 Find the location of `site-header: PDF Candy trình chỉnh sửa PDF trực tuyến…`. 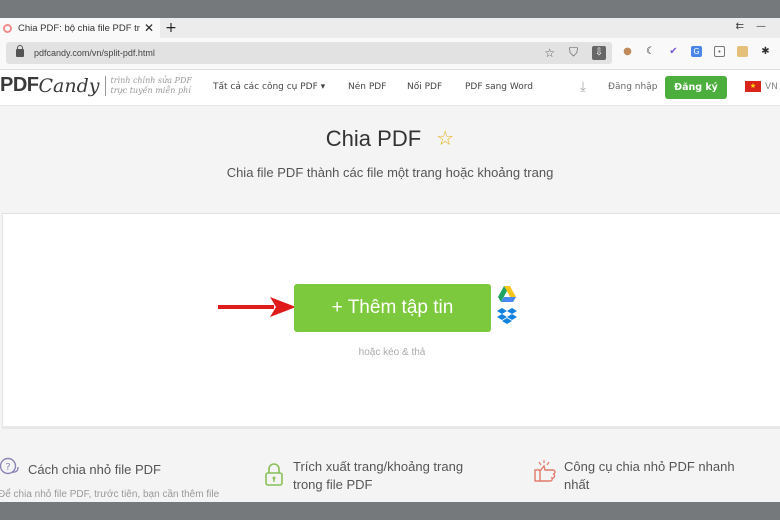

site-header: PDF Candy trình chỉnh sửa PDF trực tuyến… is located at coordinates (390, 88).